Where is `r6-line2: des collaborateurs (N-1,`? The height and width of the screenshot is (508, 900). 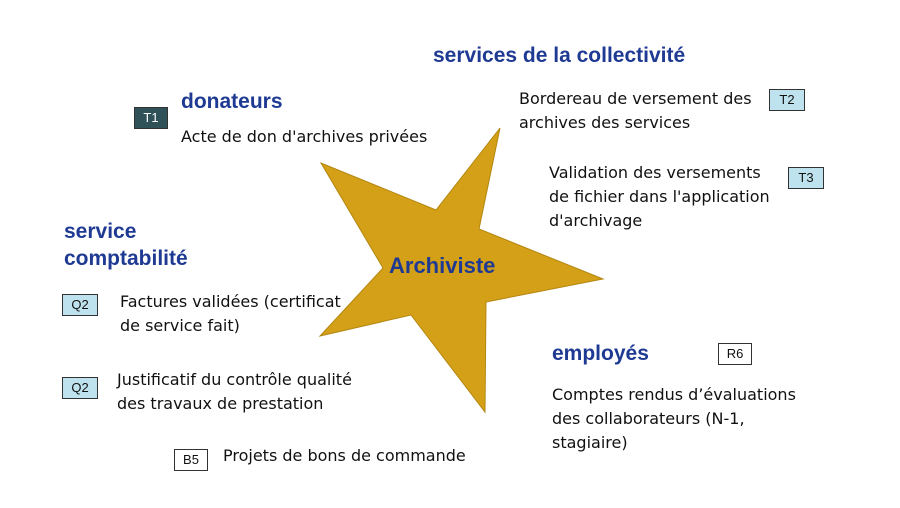 r6-line2: des collaborateurs (N-1, is located at coordinates (648, 418).